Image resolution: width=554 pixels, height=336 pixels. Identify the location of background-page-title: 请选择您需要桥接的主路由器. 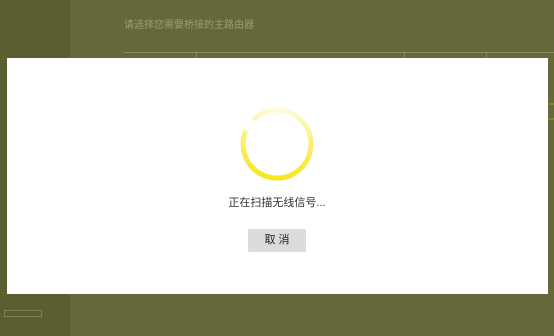
(189, 25).